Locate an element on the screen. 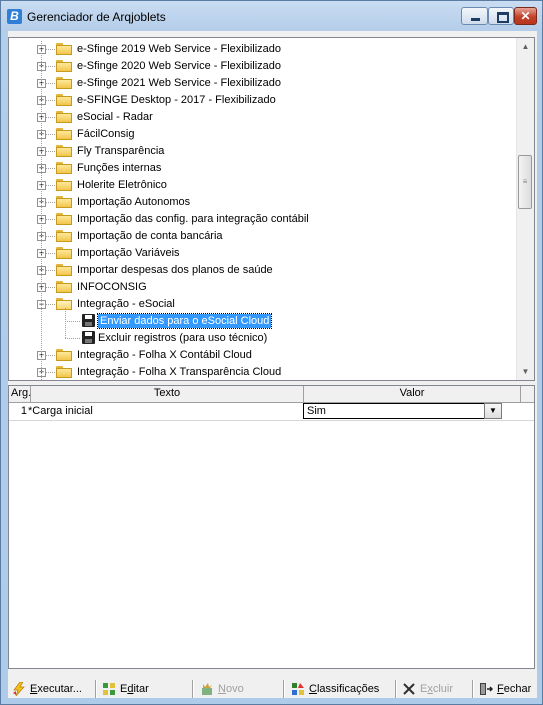 This screenshot has width=543, height=705. lightning-icon is located at coordinates (19, 689).